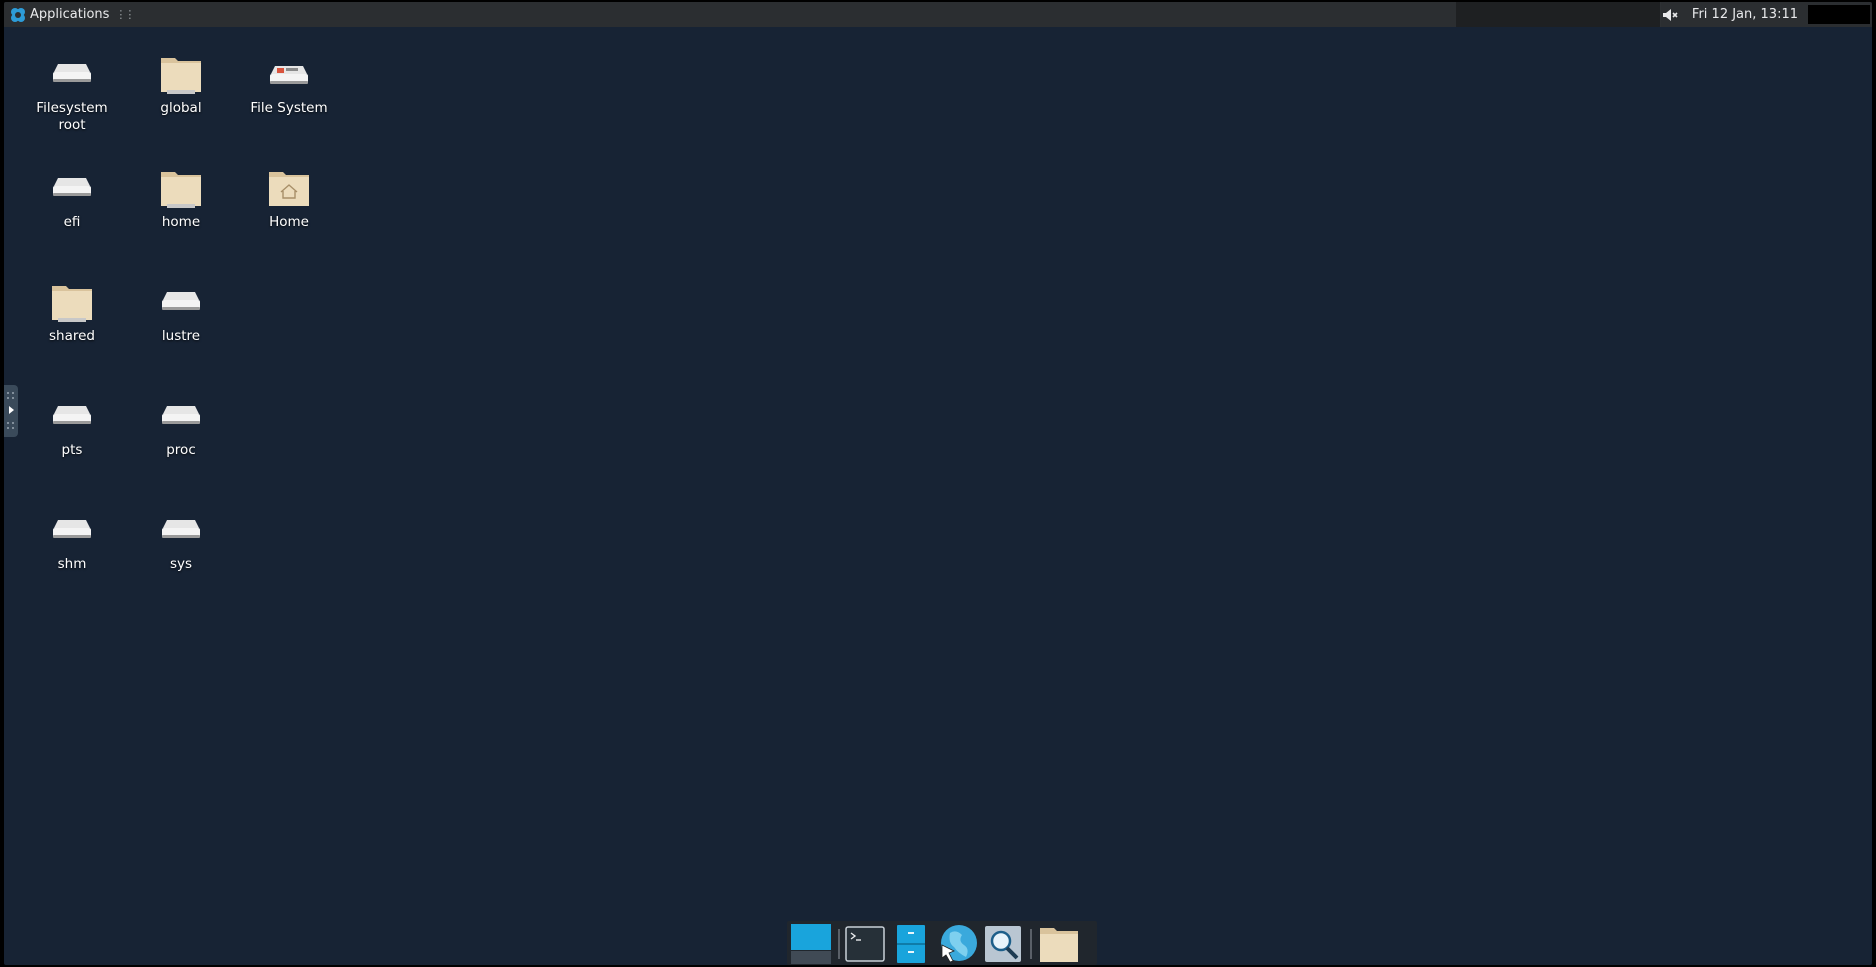 Image resolution: width=1876 pixels, height=967 pixels. I want to click on show-desktop-button, so click(811, 944).